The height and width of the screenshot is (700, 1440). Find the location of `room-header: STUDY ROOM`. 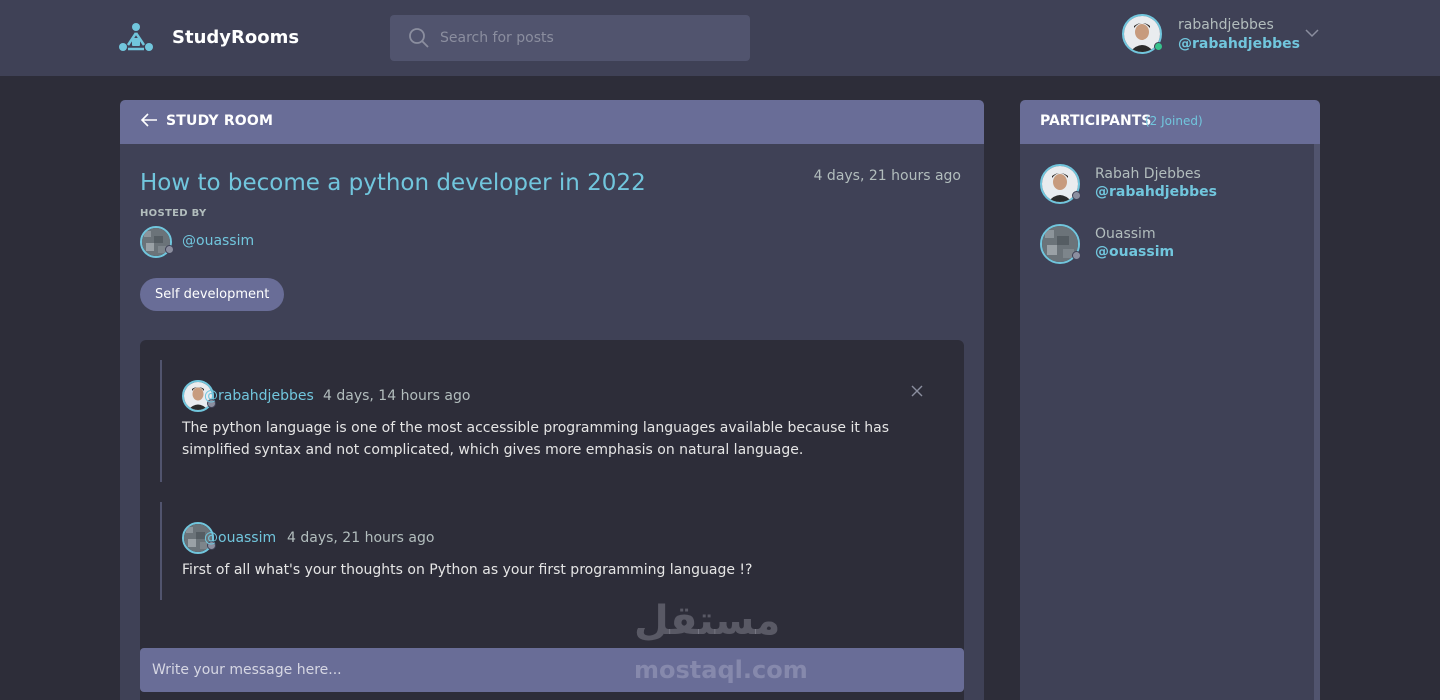

room-header: STUDY ROOM is located at coordinates (552, 122).